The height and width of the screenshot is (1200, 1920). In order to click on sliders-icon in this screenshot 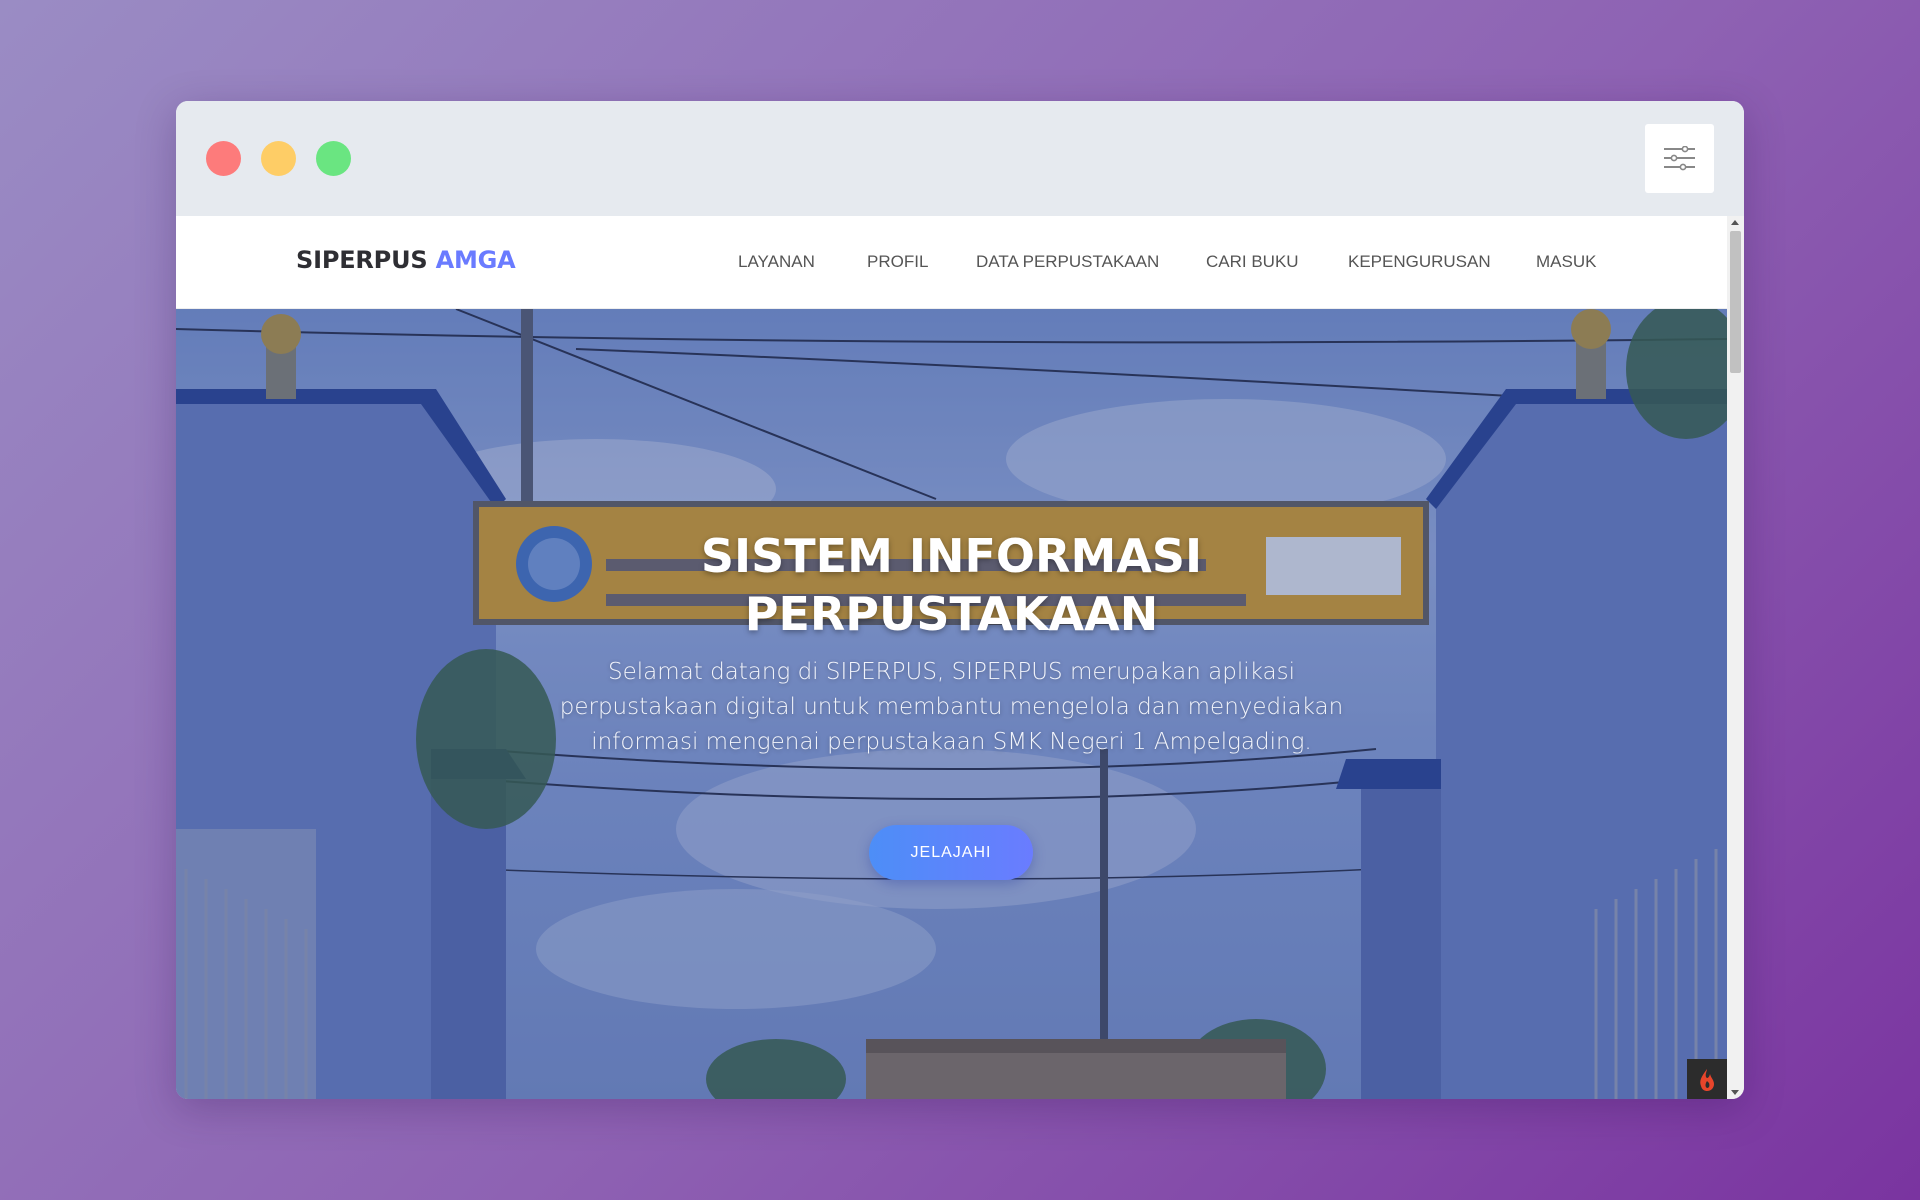, I will do `click(1679, 158)`.